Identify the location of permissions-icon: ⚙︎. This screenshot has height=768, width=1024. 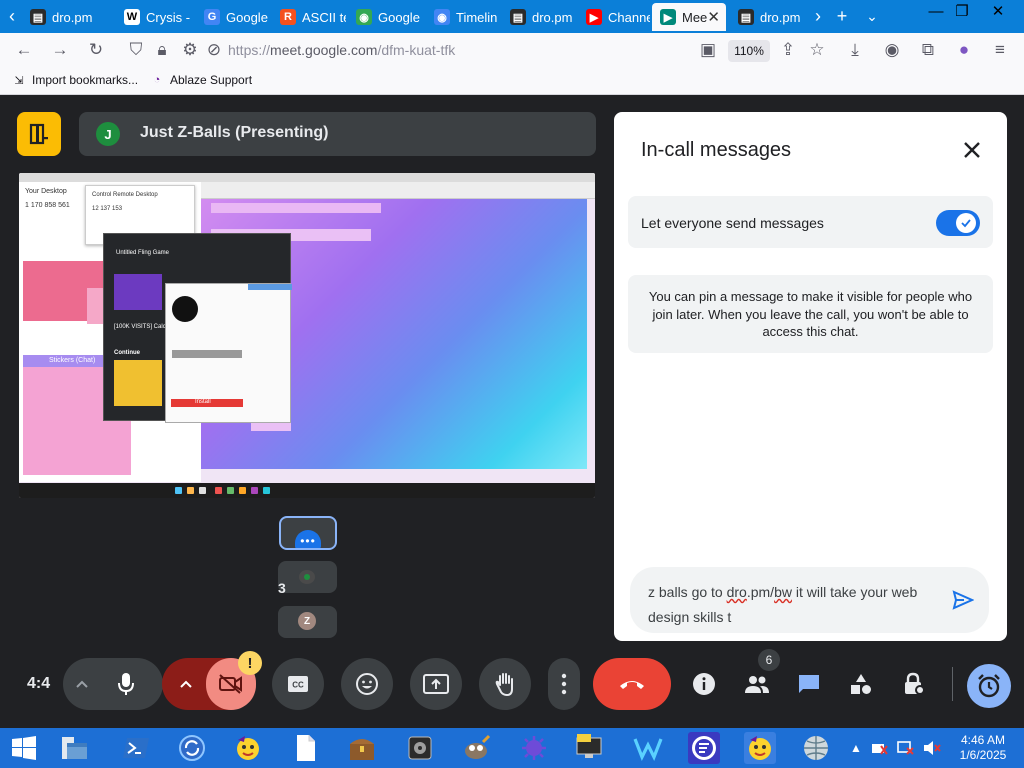
(190, 50).